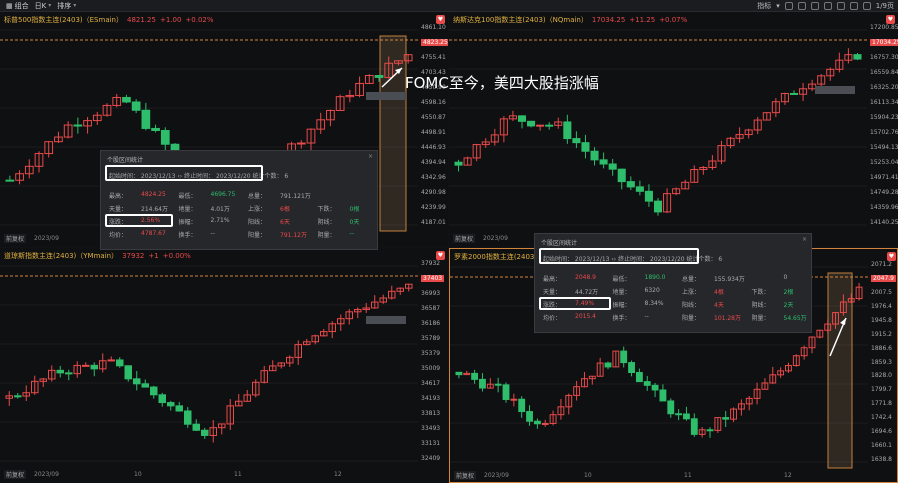  What do you see at coordinates (285, 222) in the screenshot?
I see `stat-value: 6天` at bounding box center [285, 222].